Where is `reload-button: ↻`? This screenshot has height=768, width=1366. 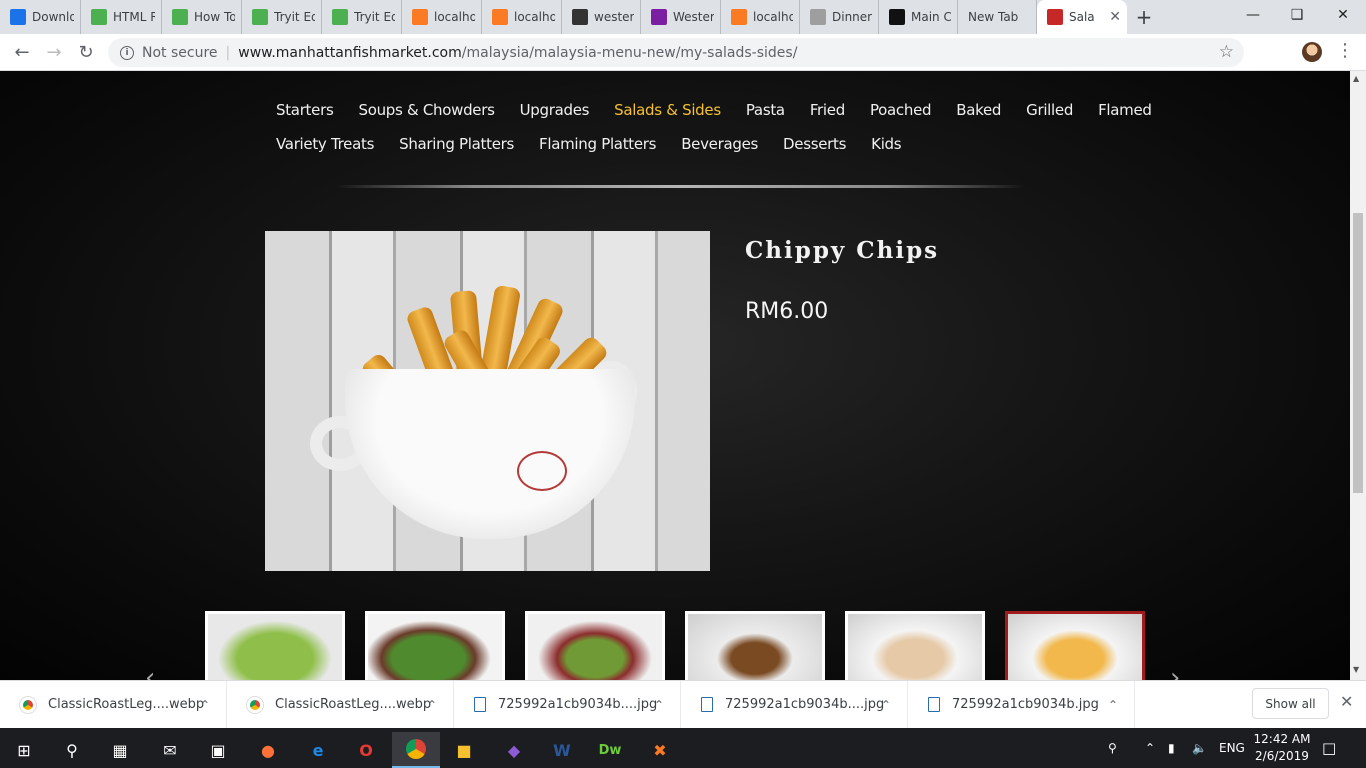
reload-button: ↻ is located at coordinates (86, 52).